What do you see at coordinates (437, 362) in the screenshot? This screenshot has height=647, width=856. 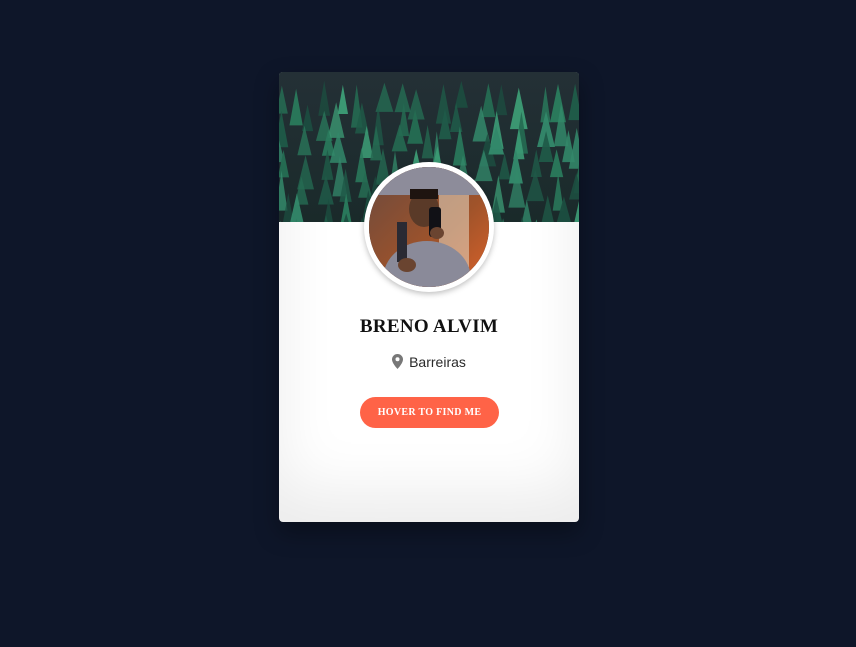 I see `location-label: Barreiras` at bounding box center [437, 362].